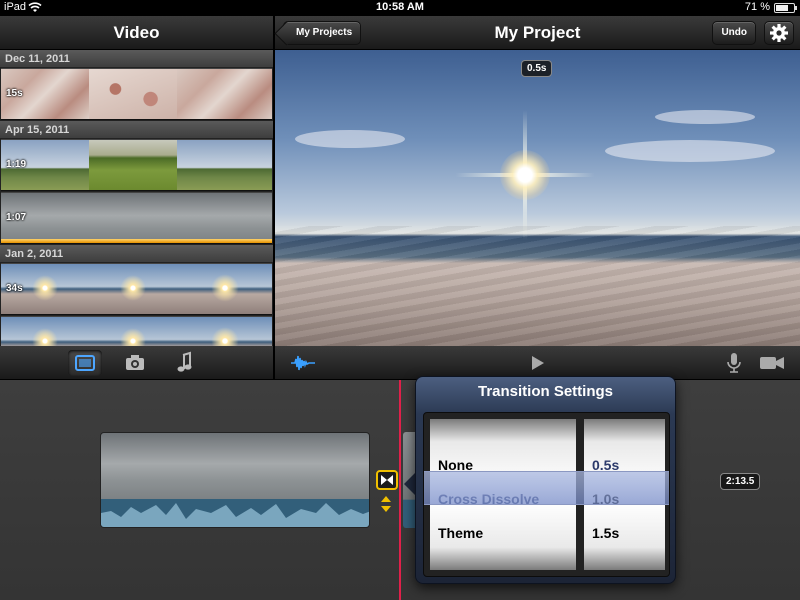 The height and width of the screenshot is (600, 800). What do you see at coordinates (785, 8) in the screenshot?
I see `battery-icon` at bounding box center [785, 8].